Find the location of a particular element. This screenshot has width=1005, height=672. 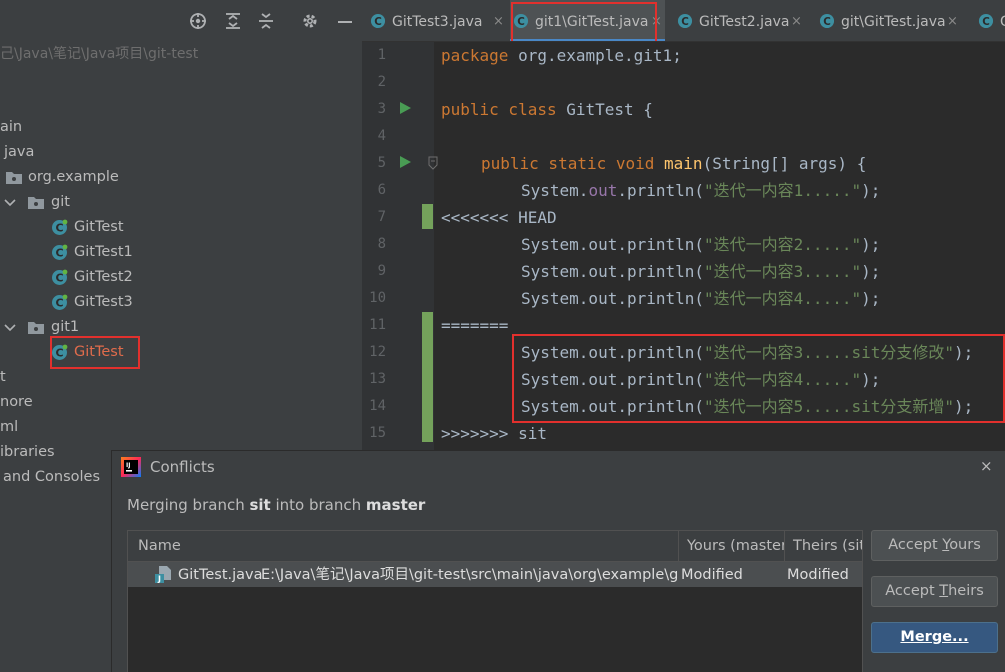

theirs-status: Modified is located at coordinates (818, 575).